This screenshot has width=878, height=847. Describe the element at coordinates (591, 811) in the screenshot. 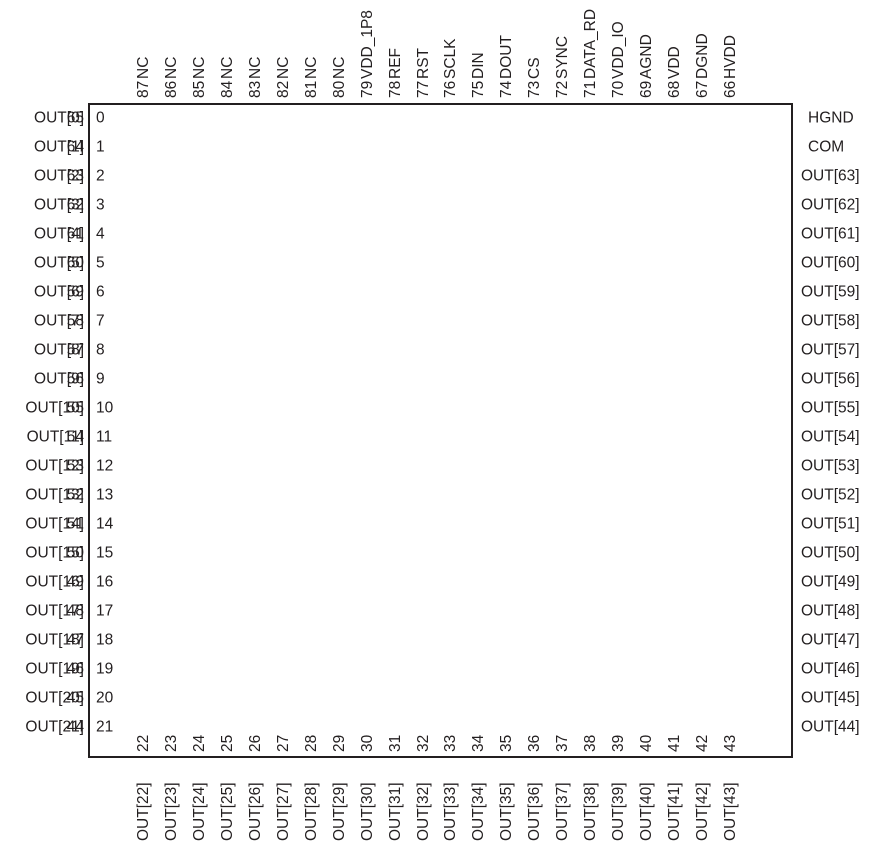

I see `pin-name-bottom: OUT[38]` at that location.